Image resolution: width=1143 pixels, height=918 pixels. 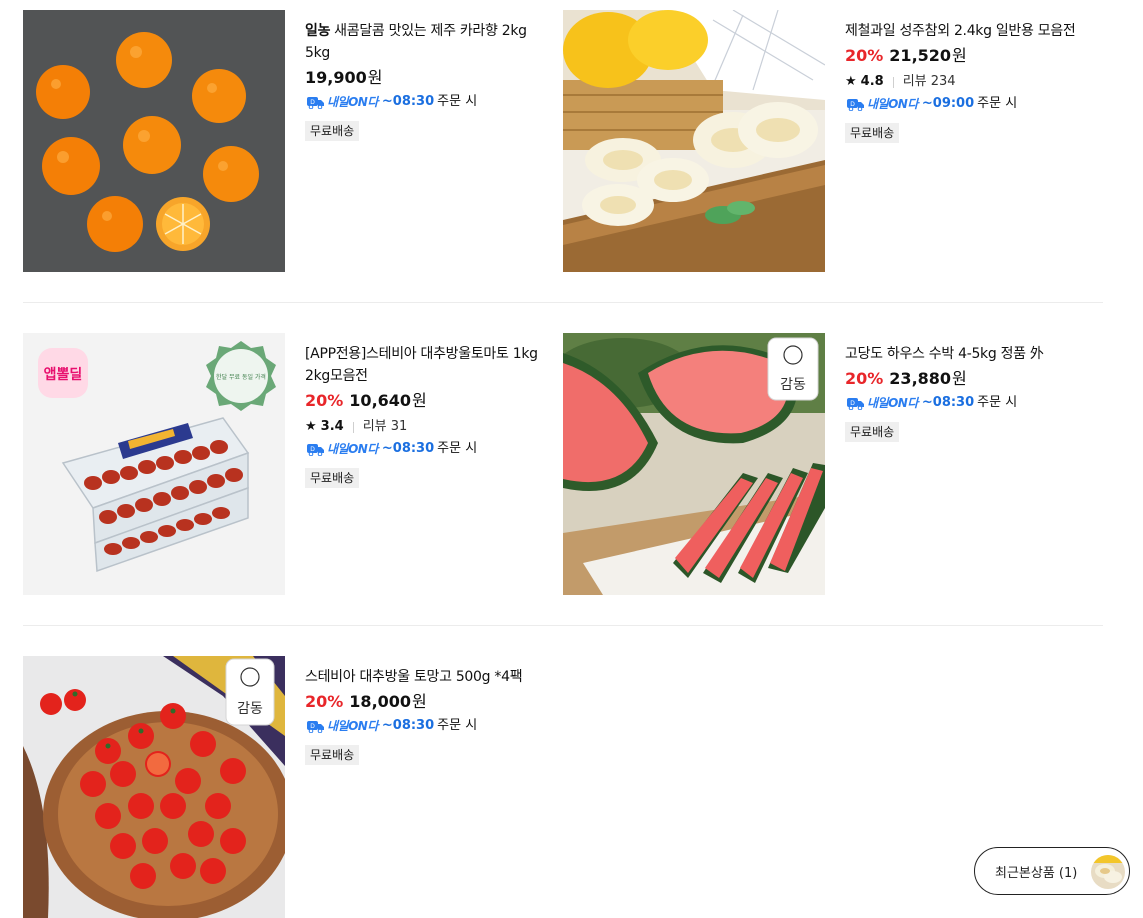 What do you see at coordinates (336, 77) in the screenshot?
I see `product-price: 19,900` at bounding box center [336, 77].